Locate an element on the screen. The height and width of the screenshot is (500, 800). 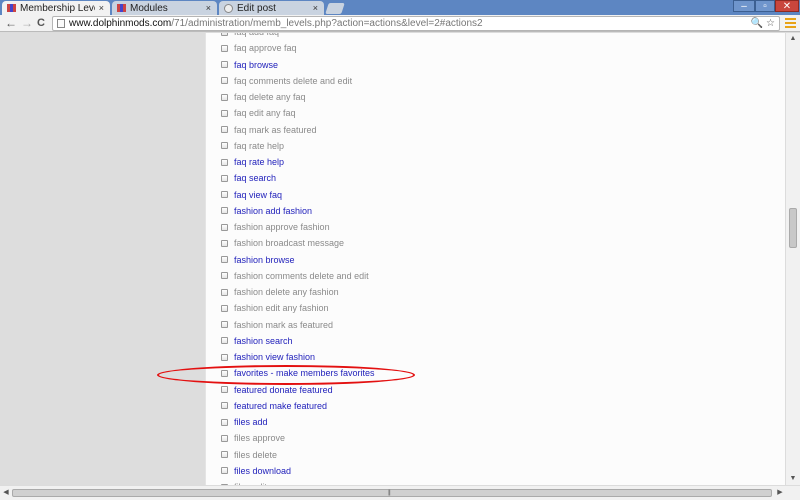
permission-label: fashion mark as featured is located at coordinates (284, 324).